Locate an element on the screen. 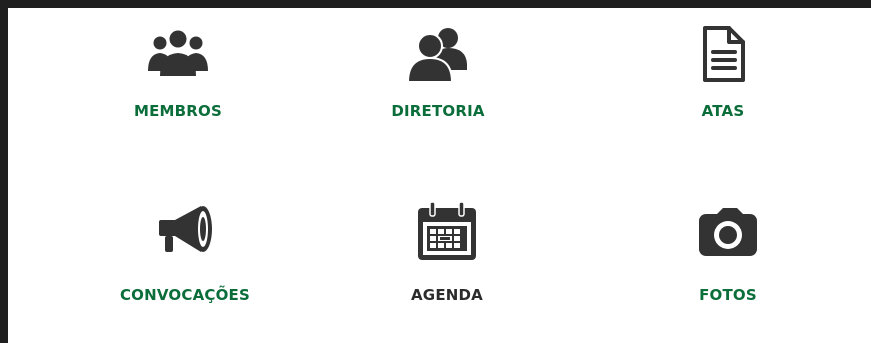 This screenshot has width=871, height=343. tile-label: CONVOCAÇÕES is located at coordinates (185, 295).